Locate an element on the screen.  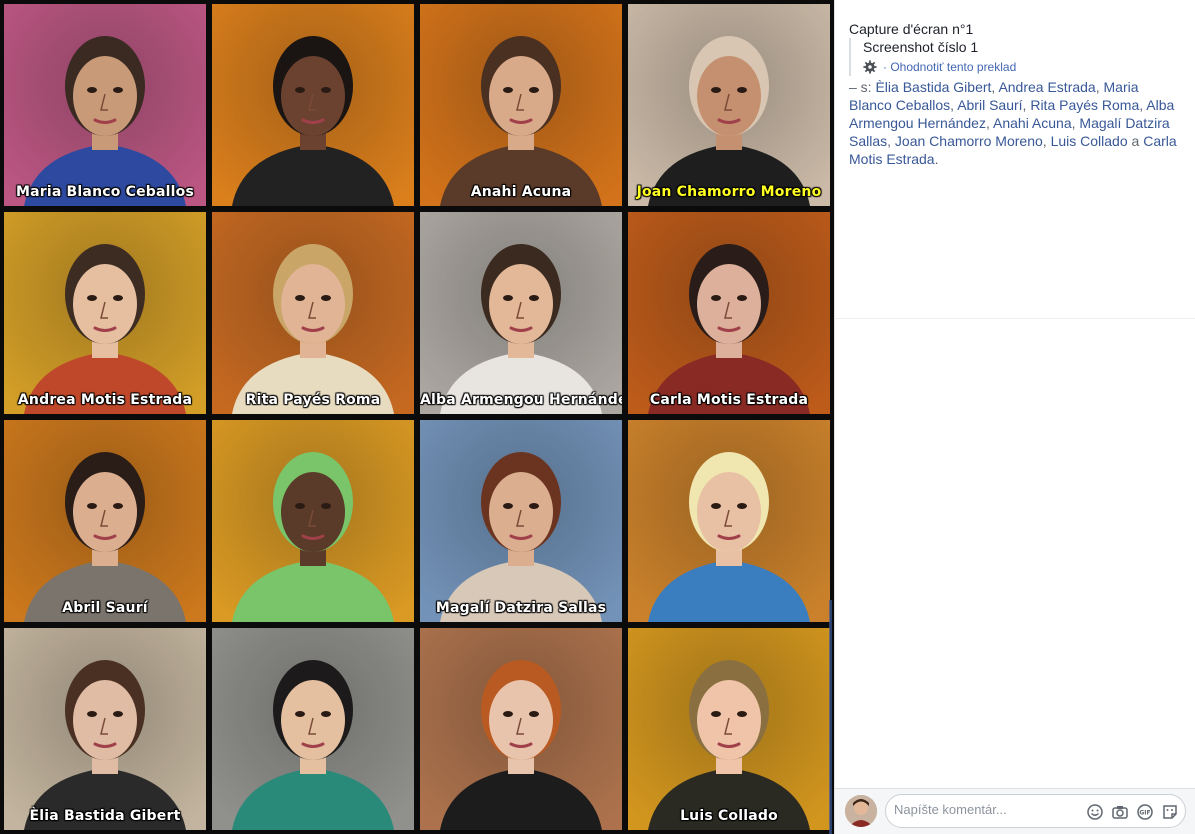
portrait-tile: Carla Motis Estrada is located at coordinates (729, 313).